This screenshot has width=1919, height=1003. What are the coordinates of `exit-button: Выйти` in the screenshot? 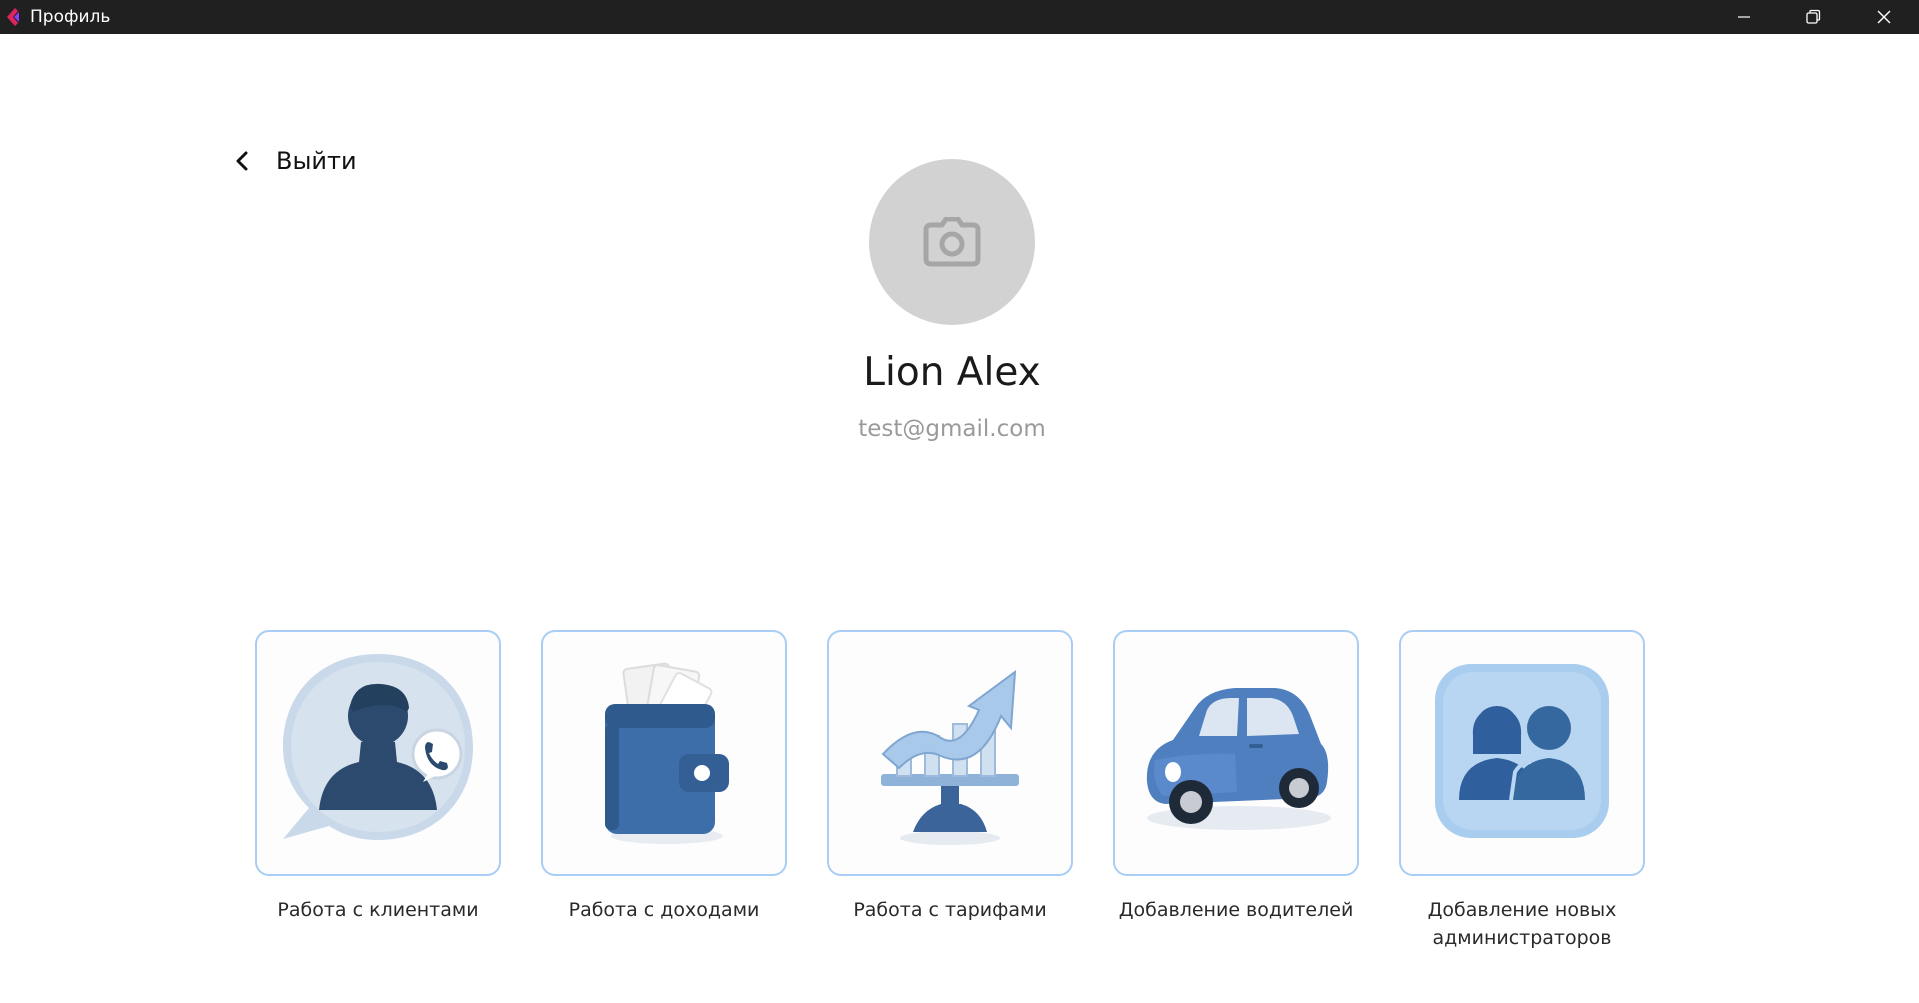 It's located at (294, 161).